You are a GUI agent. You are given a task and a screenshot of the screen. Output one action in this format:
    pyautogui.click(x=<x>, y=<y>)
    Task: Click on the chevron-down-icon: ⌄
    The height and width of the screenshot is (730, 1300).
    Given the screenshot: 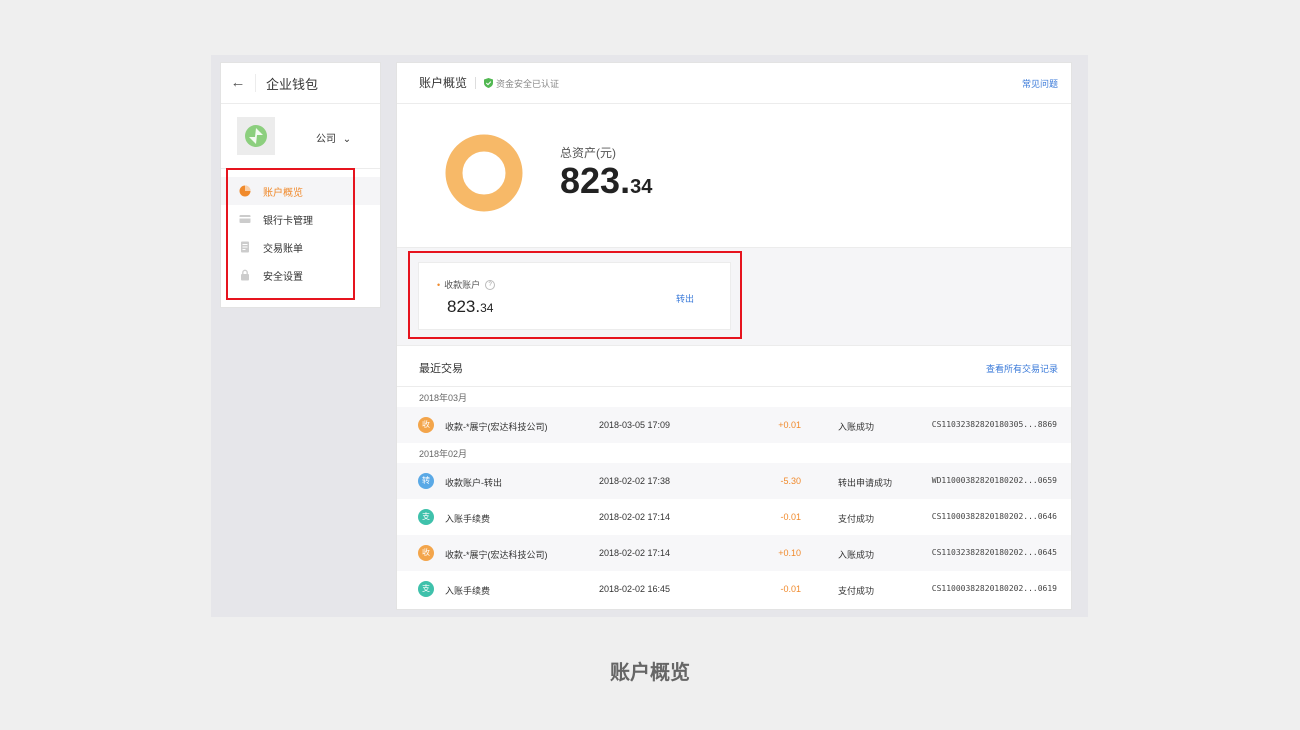 What is the action you would take?
    pyautogui.click(x=347, y=139)
    